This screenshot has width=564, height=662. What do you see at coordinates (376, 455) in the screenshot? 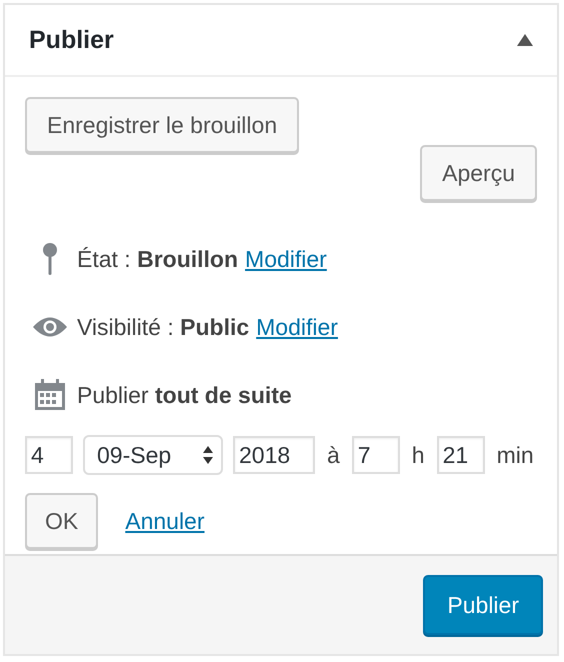
I see `hour-field: 7` at bounding box center [376, 455].